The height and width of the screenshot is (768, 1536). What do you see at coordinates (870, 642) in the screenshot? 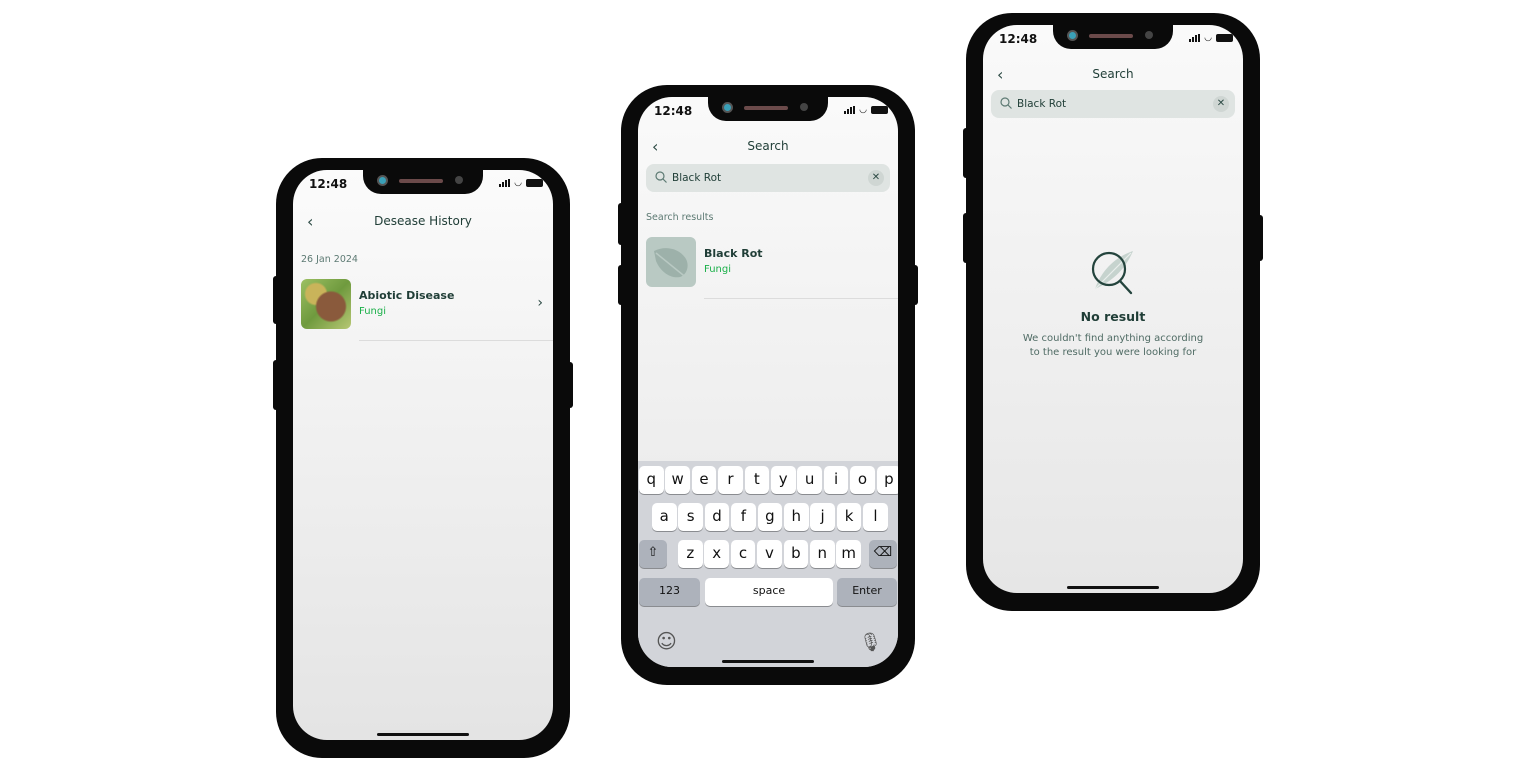
I see `microphone-icon: 🎙` at bounding box center [870, 642].